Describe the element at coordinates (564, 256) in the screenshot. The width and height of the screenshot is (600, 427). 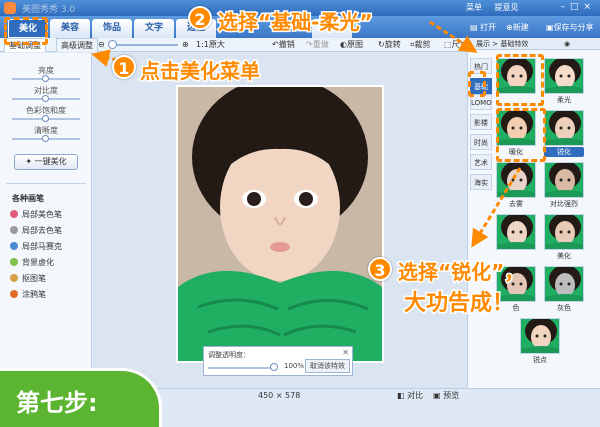
I see `effect-label: 美化` at that location.